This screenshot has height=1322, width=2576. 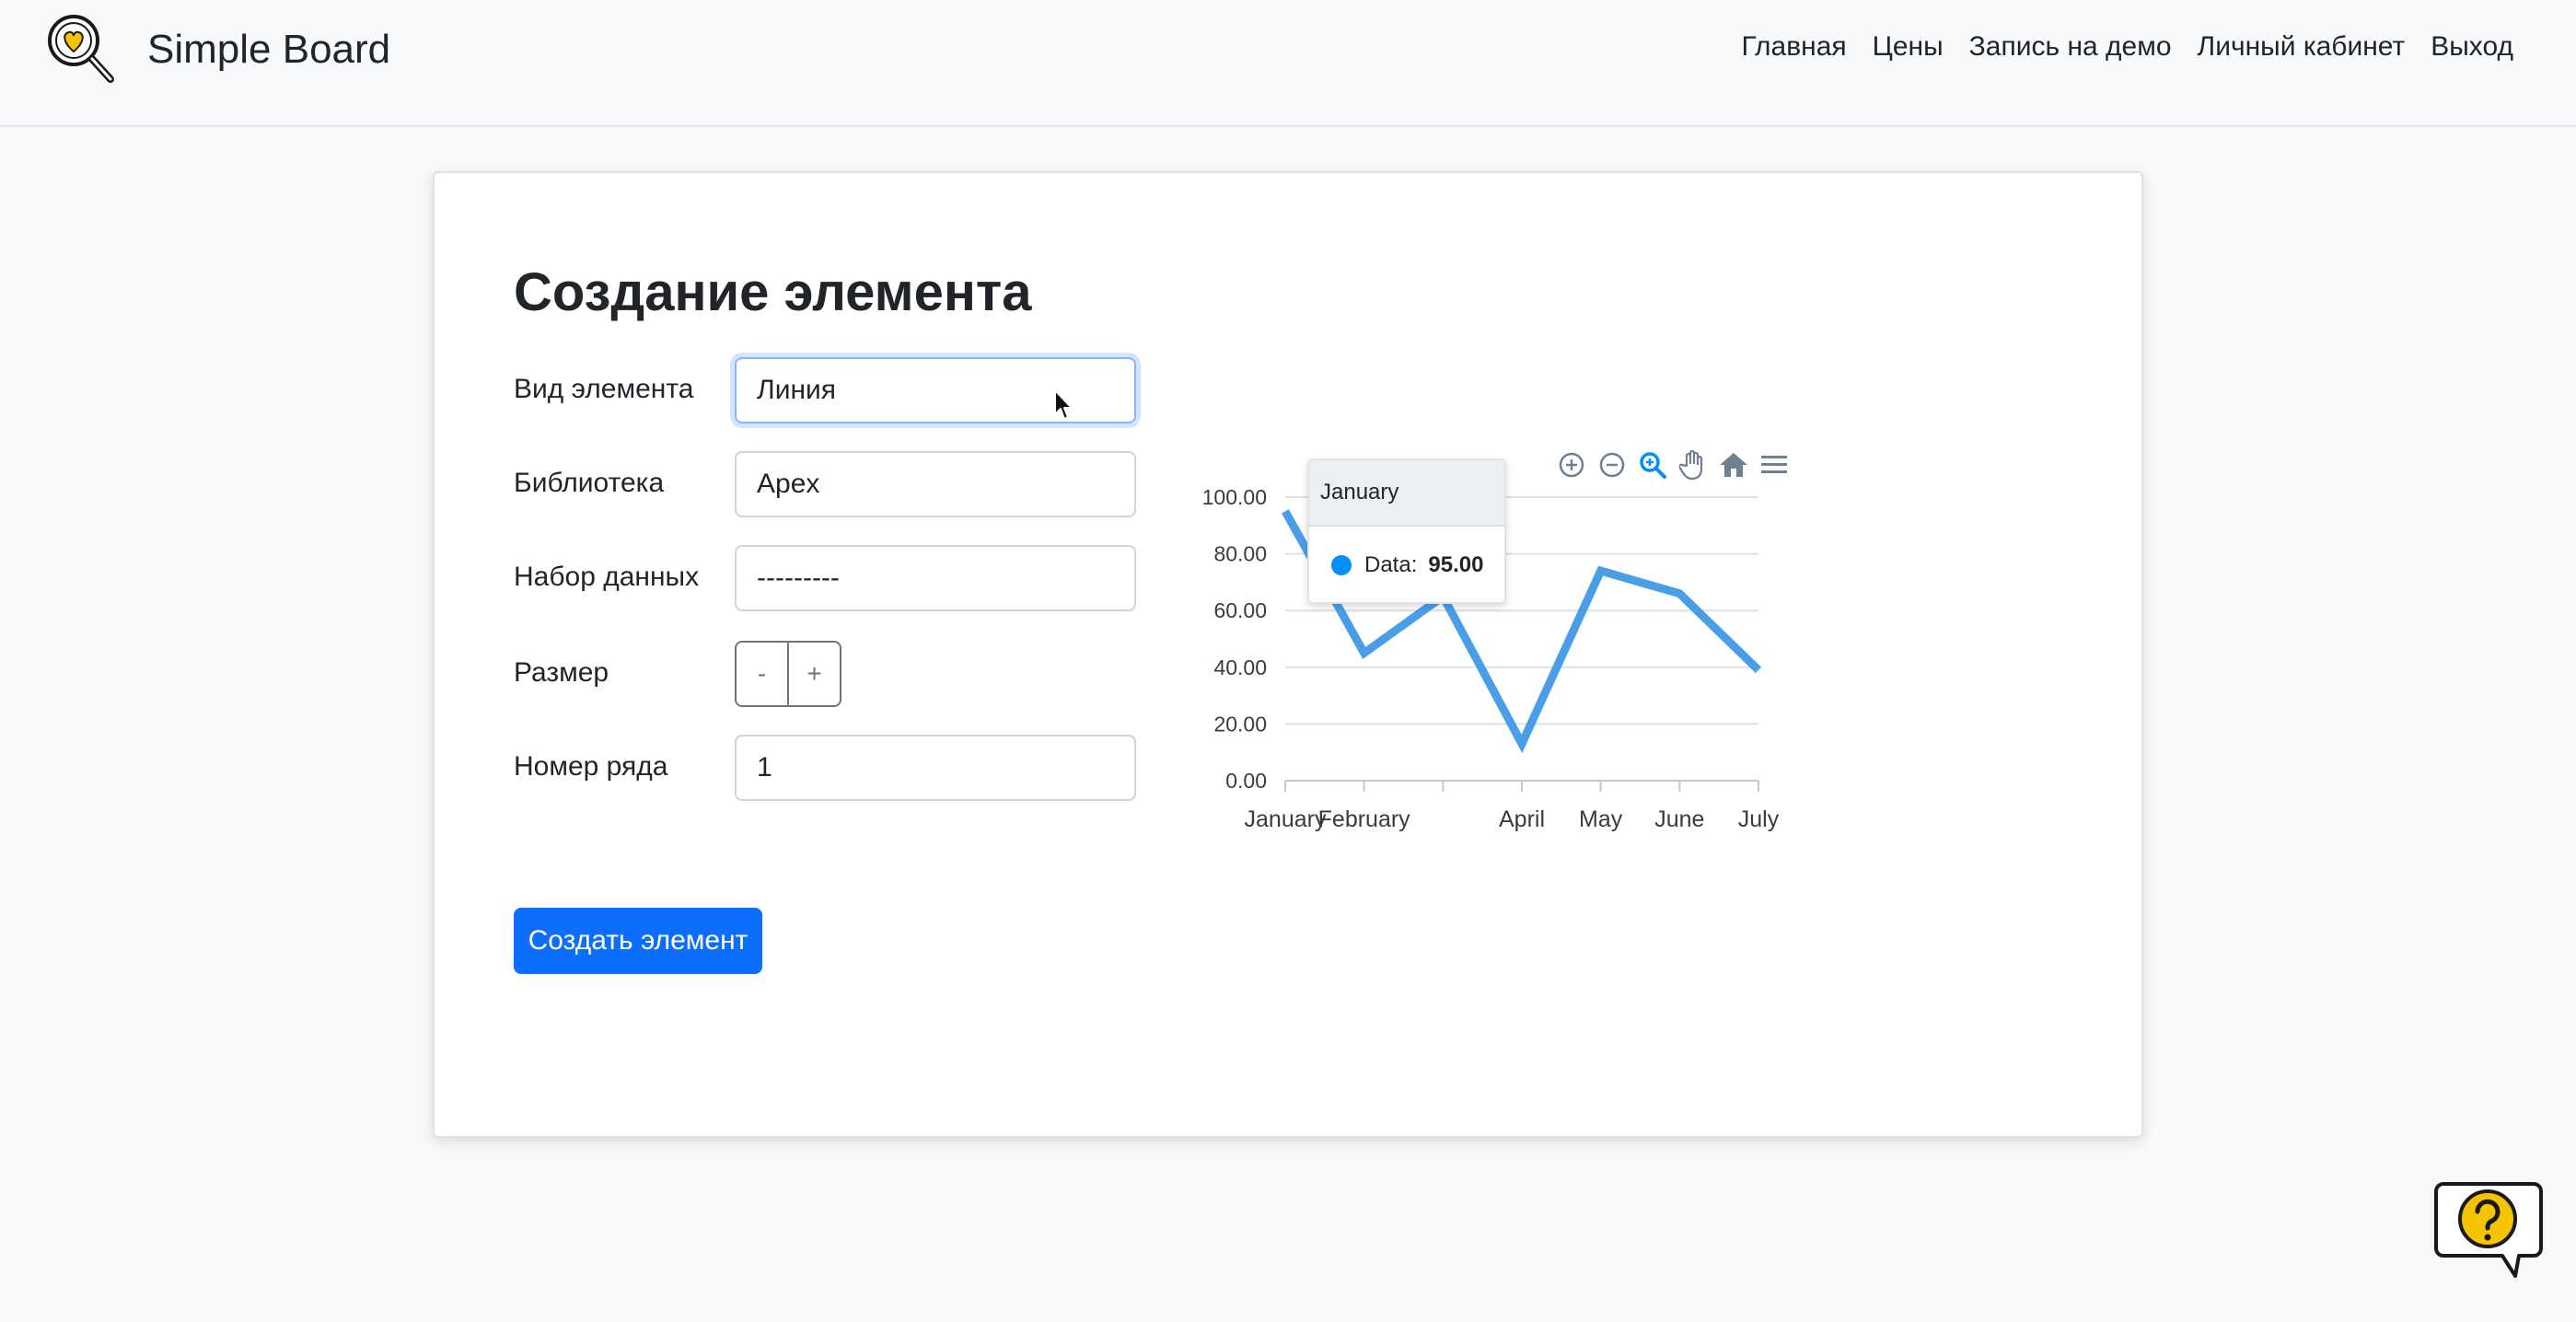 What do you see at coordinates (797, 390) in the screenshot?
I see `element-type-value: Линия` at bounding box center [797, 390].